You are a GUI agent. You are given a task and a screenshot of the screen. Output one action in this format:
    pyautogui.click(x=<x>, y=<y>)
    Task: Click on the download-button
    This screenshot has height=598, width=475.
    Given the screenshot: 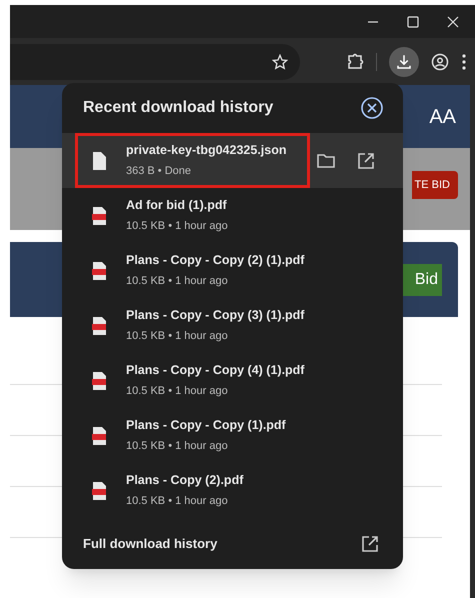 What is the action you would take?
    pyautogui.click(x=404, y=61)
    